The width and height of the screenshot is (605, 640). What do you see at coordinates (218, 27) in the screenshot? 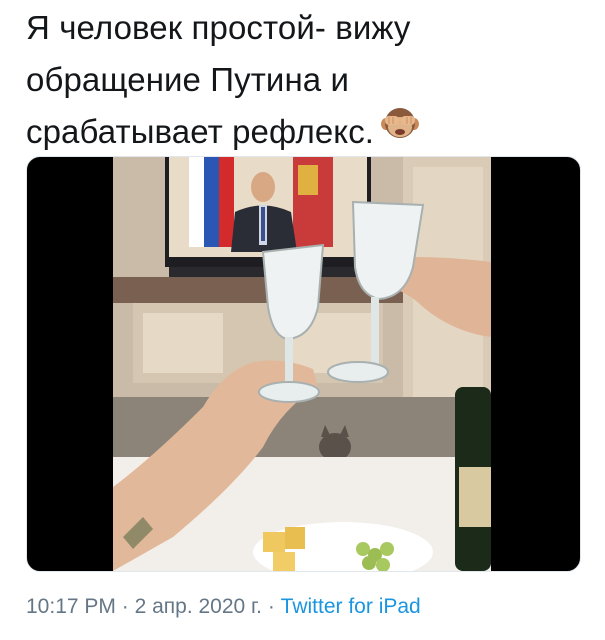
I see `tweet-text-line-1: Я человек простой- вижу` at bounding box center [218, 27].